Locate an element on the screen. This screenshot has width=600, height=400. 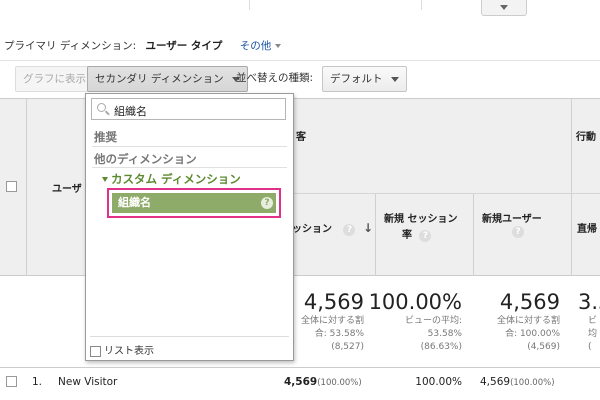
row-sessions-value: 4,569 is located at coordinates (301, 382).